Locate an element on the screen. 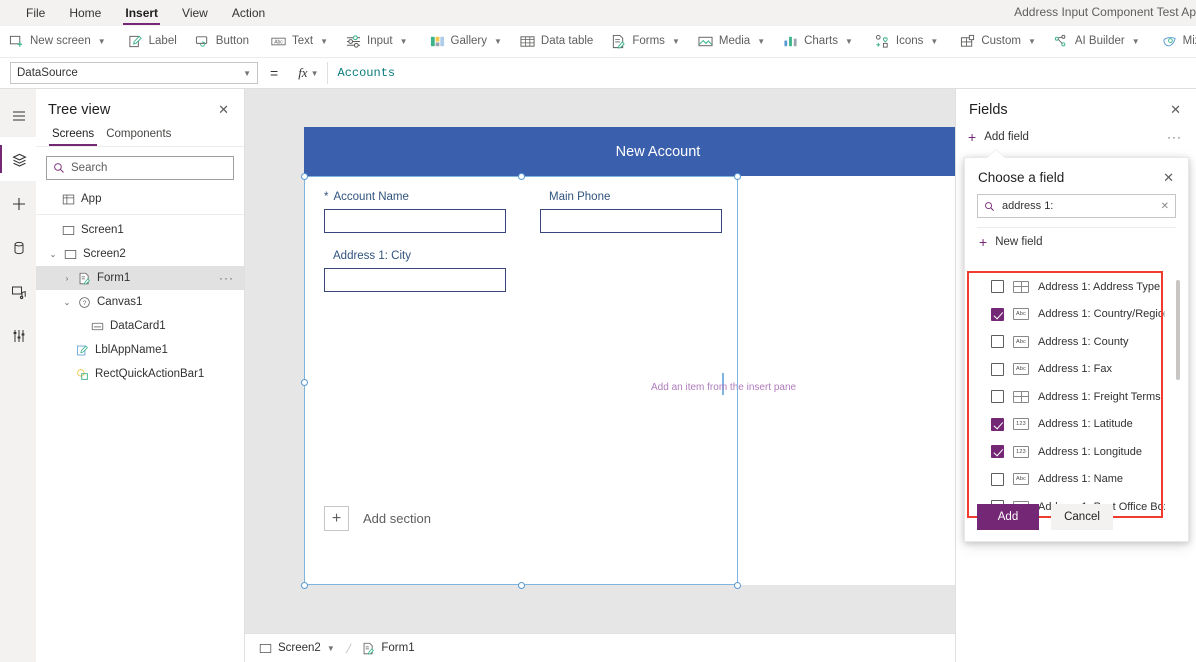 Image resolution: width=1196 pixels, height=662 pixels. breadcrumb-screen: Screen2 ▼ is located at coordinates (297, 648).